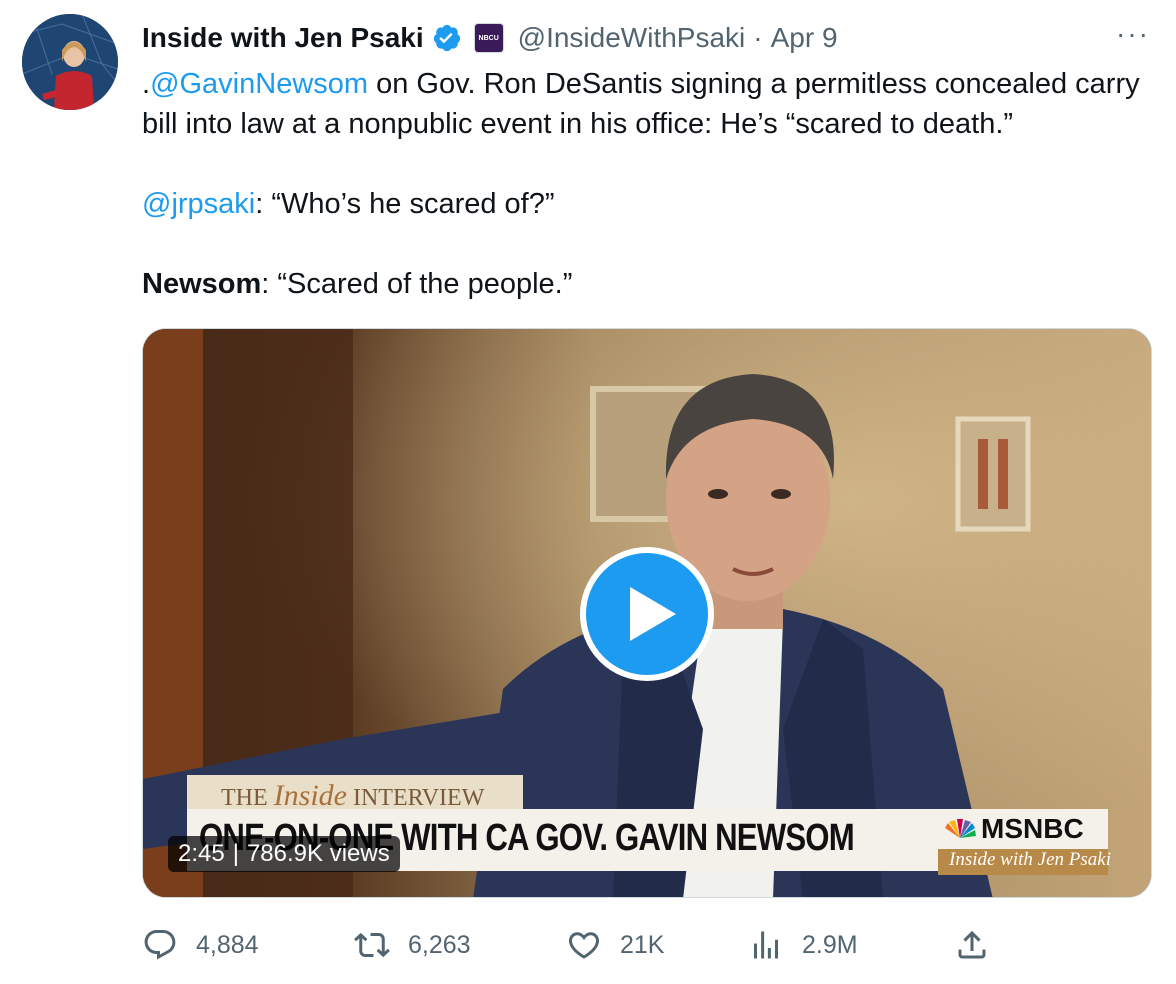  What do you see at coordinates (310, 795) in the screenshot?
I see `lower-third-inside: Inside` at bounding box center [310, 795].